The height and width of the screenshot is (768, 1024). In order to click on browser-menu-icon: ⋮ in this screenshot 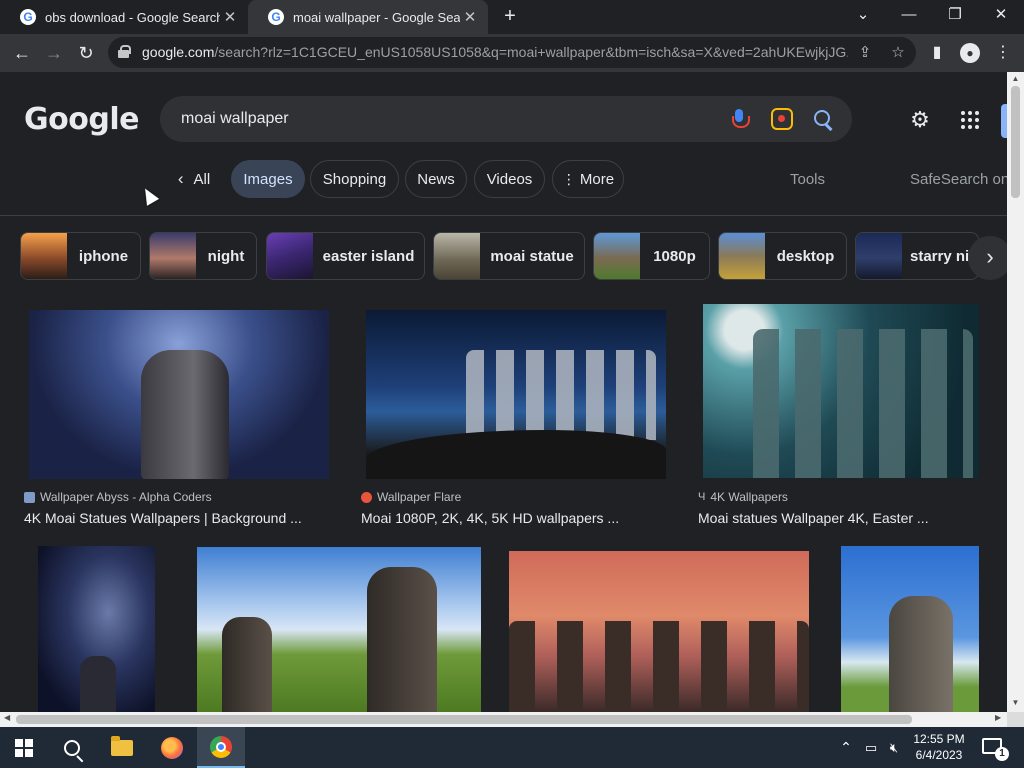, I will do `click(1003, 53)`.